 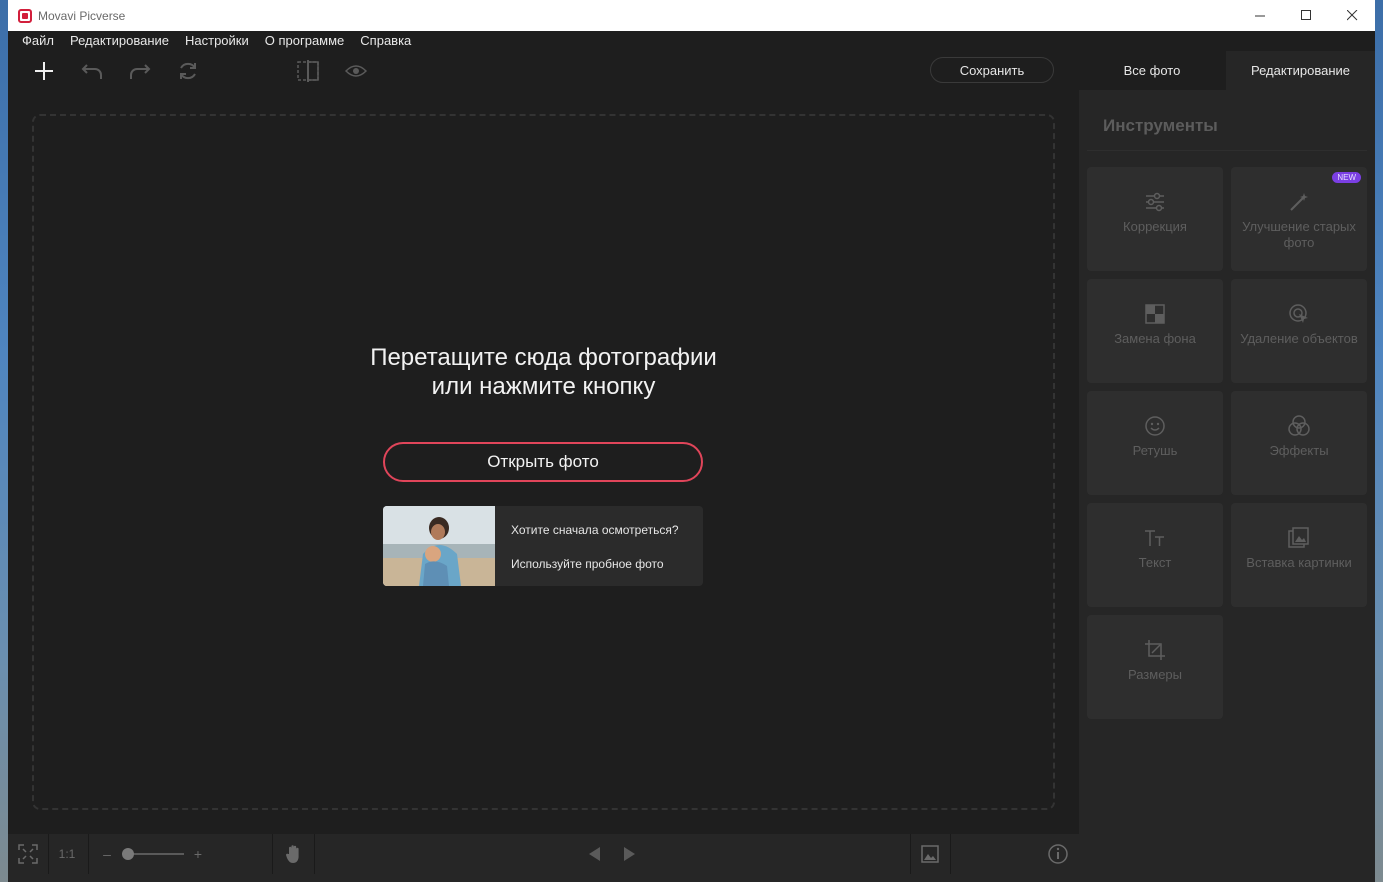 I want to click on plus-icon, so click(x=44, y=71).